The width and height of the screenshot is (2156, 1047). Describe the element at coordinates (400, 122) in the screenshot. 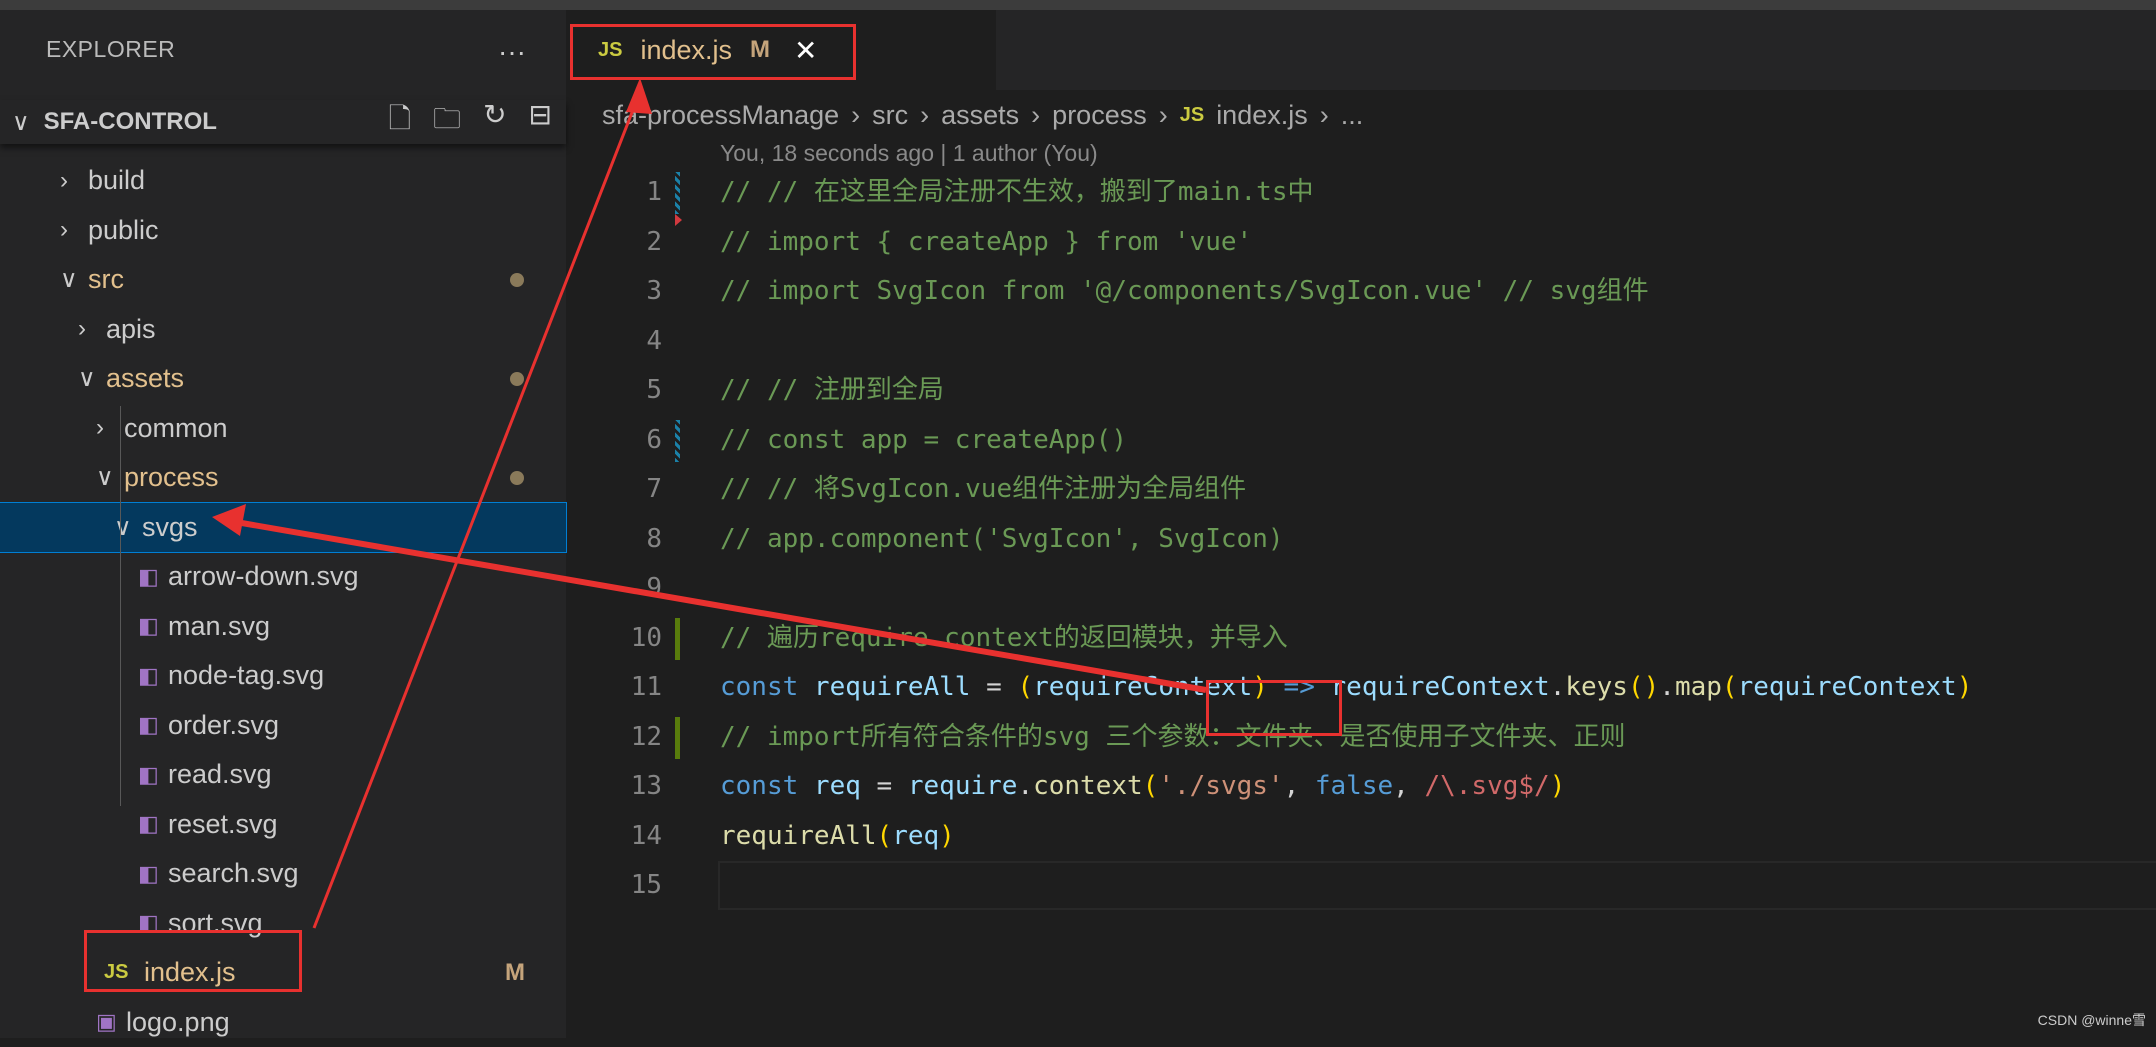

I see `new-file-icon: 🗋` at that location.